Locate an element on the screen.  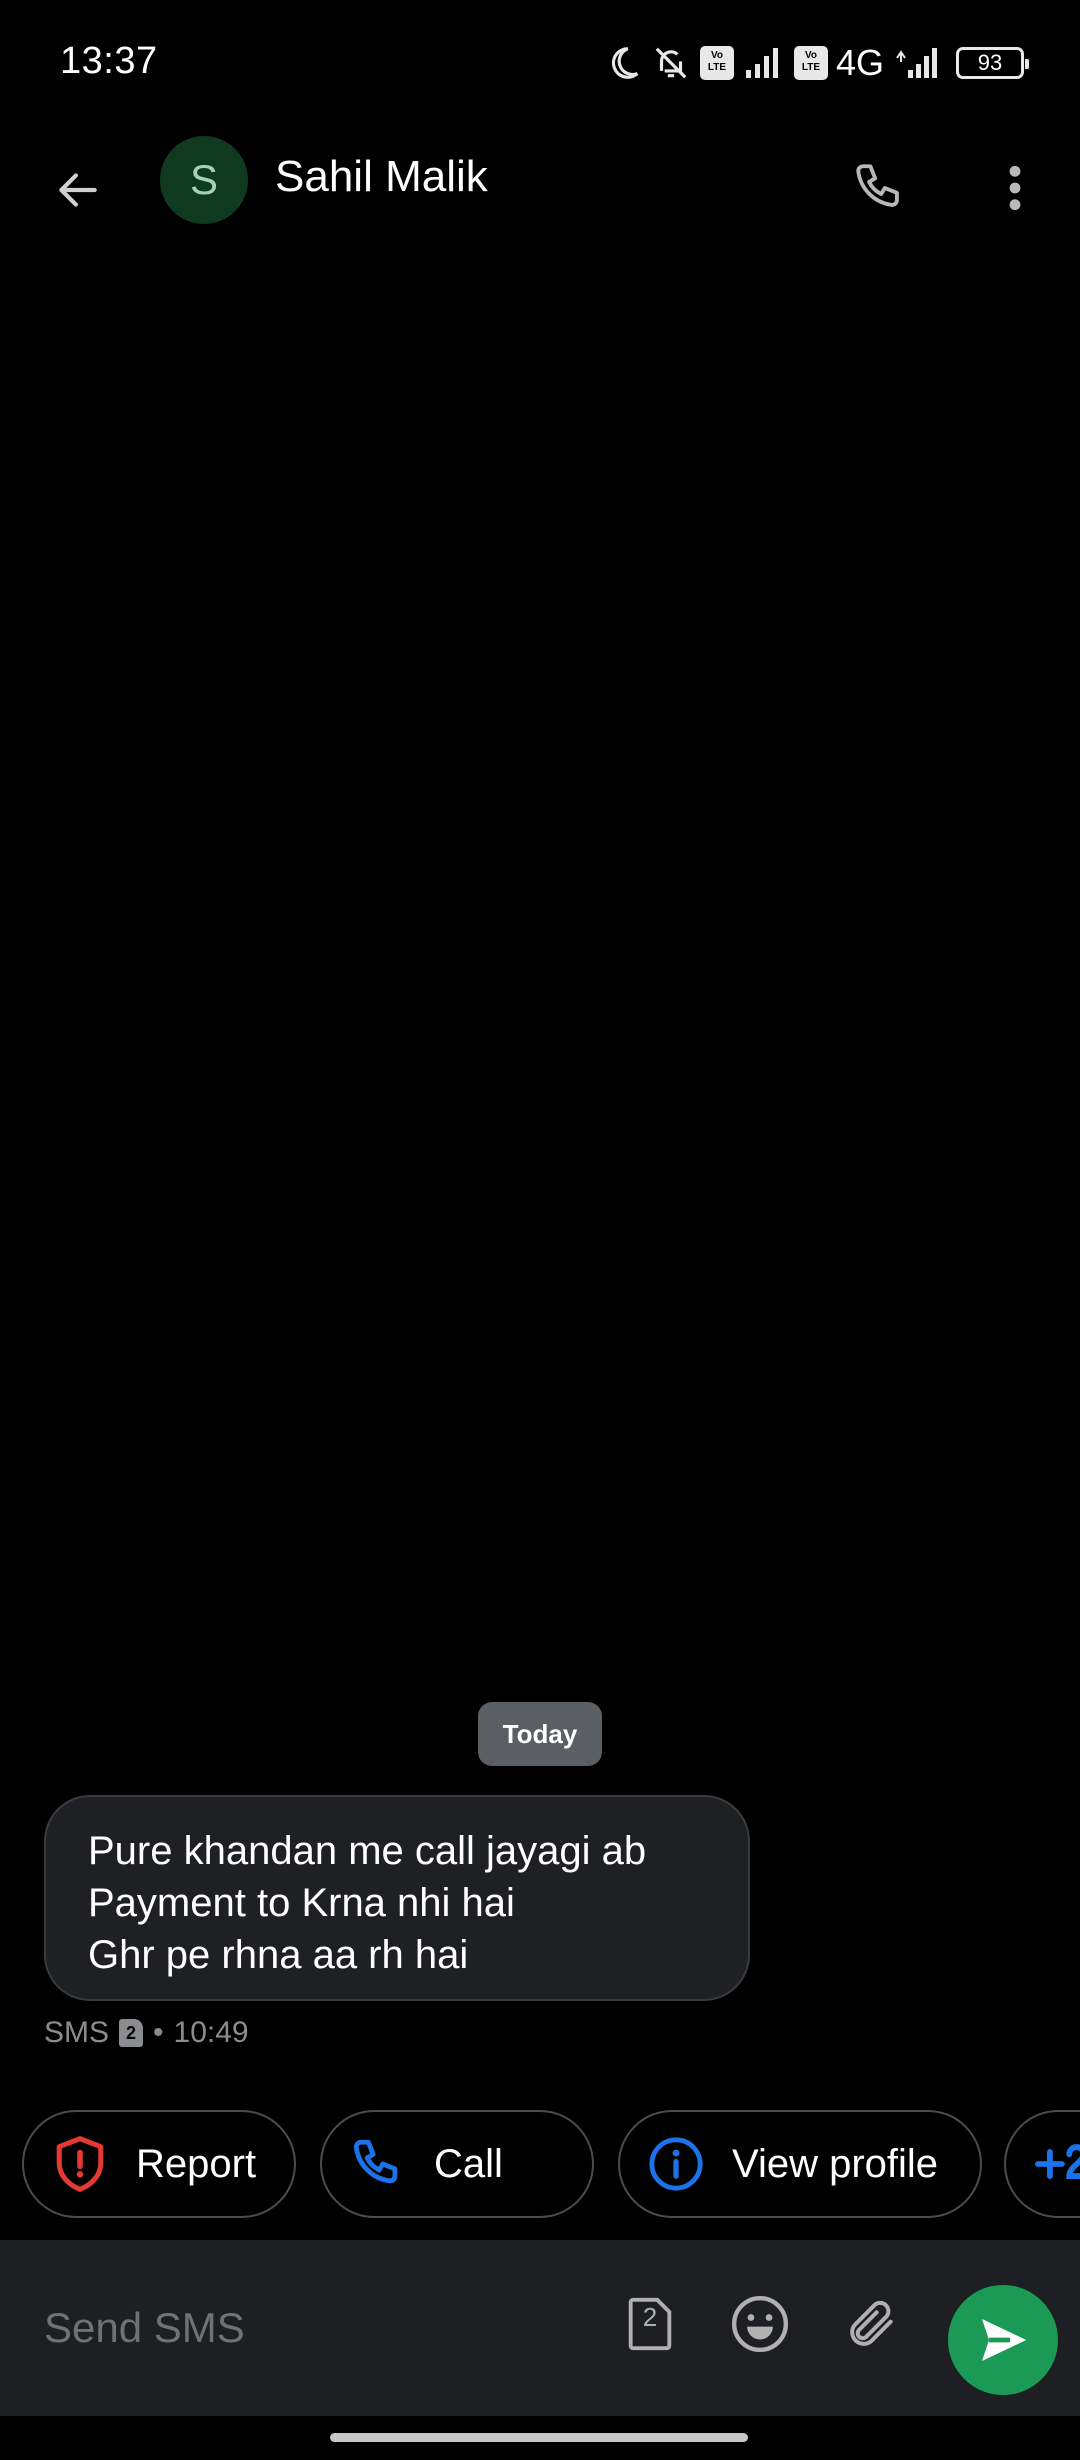
date-divider-chip: Today is located at coordinates (540, 1734).